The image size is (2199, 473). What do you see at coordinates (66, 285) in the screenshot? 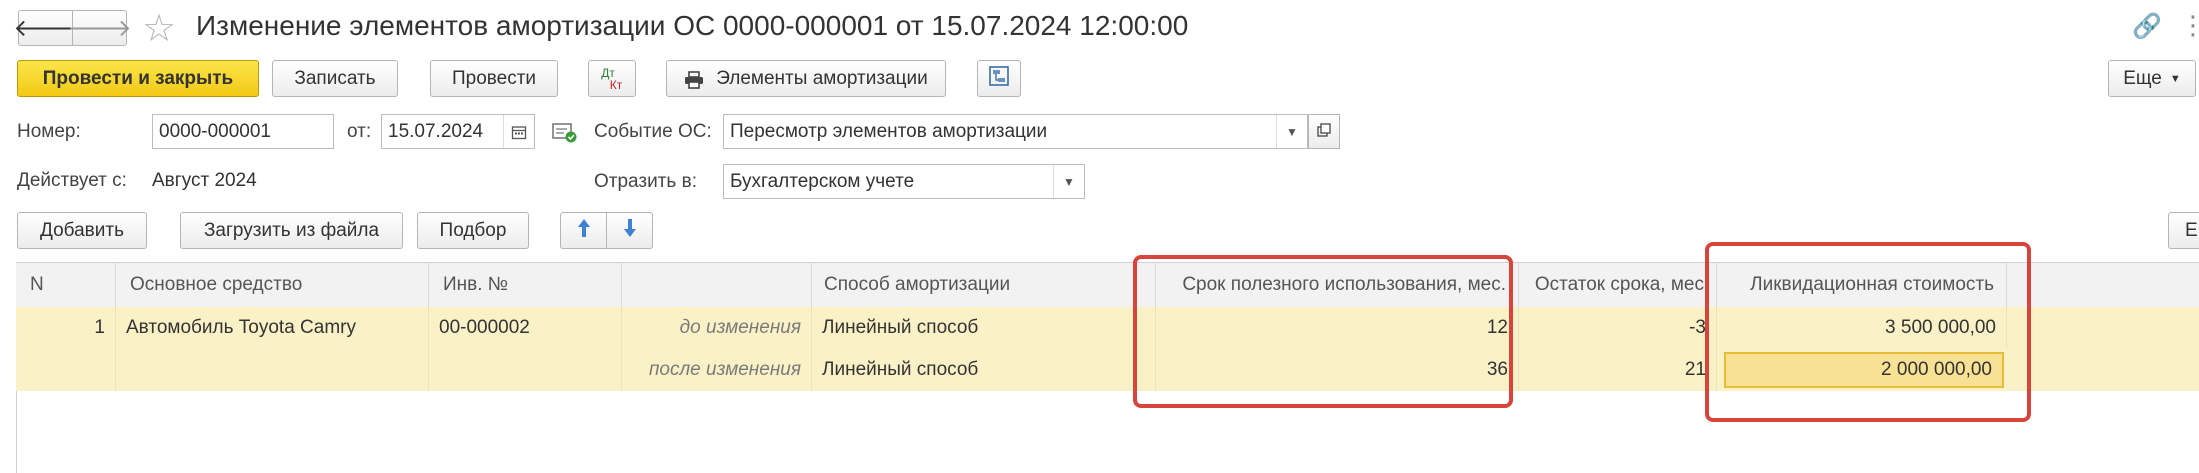
I see `column-header-n: N` at bounding box center [66, 285].